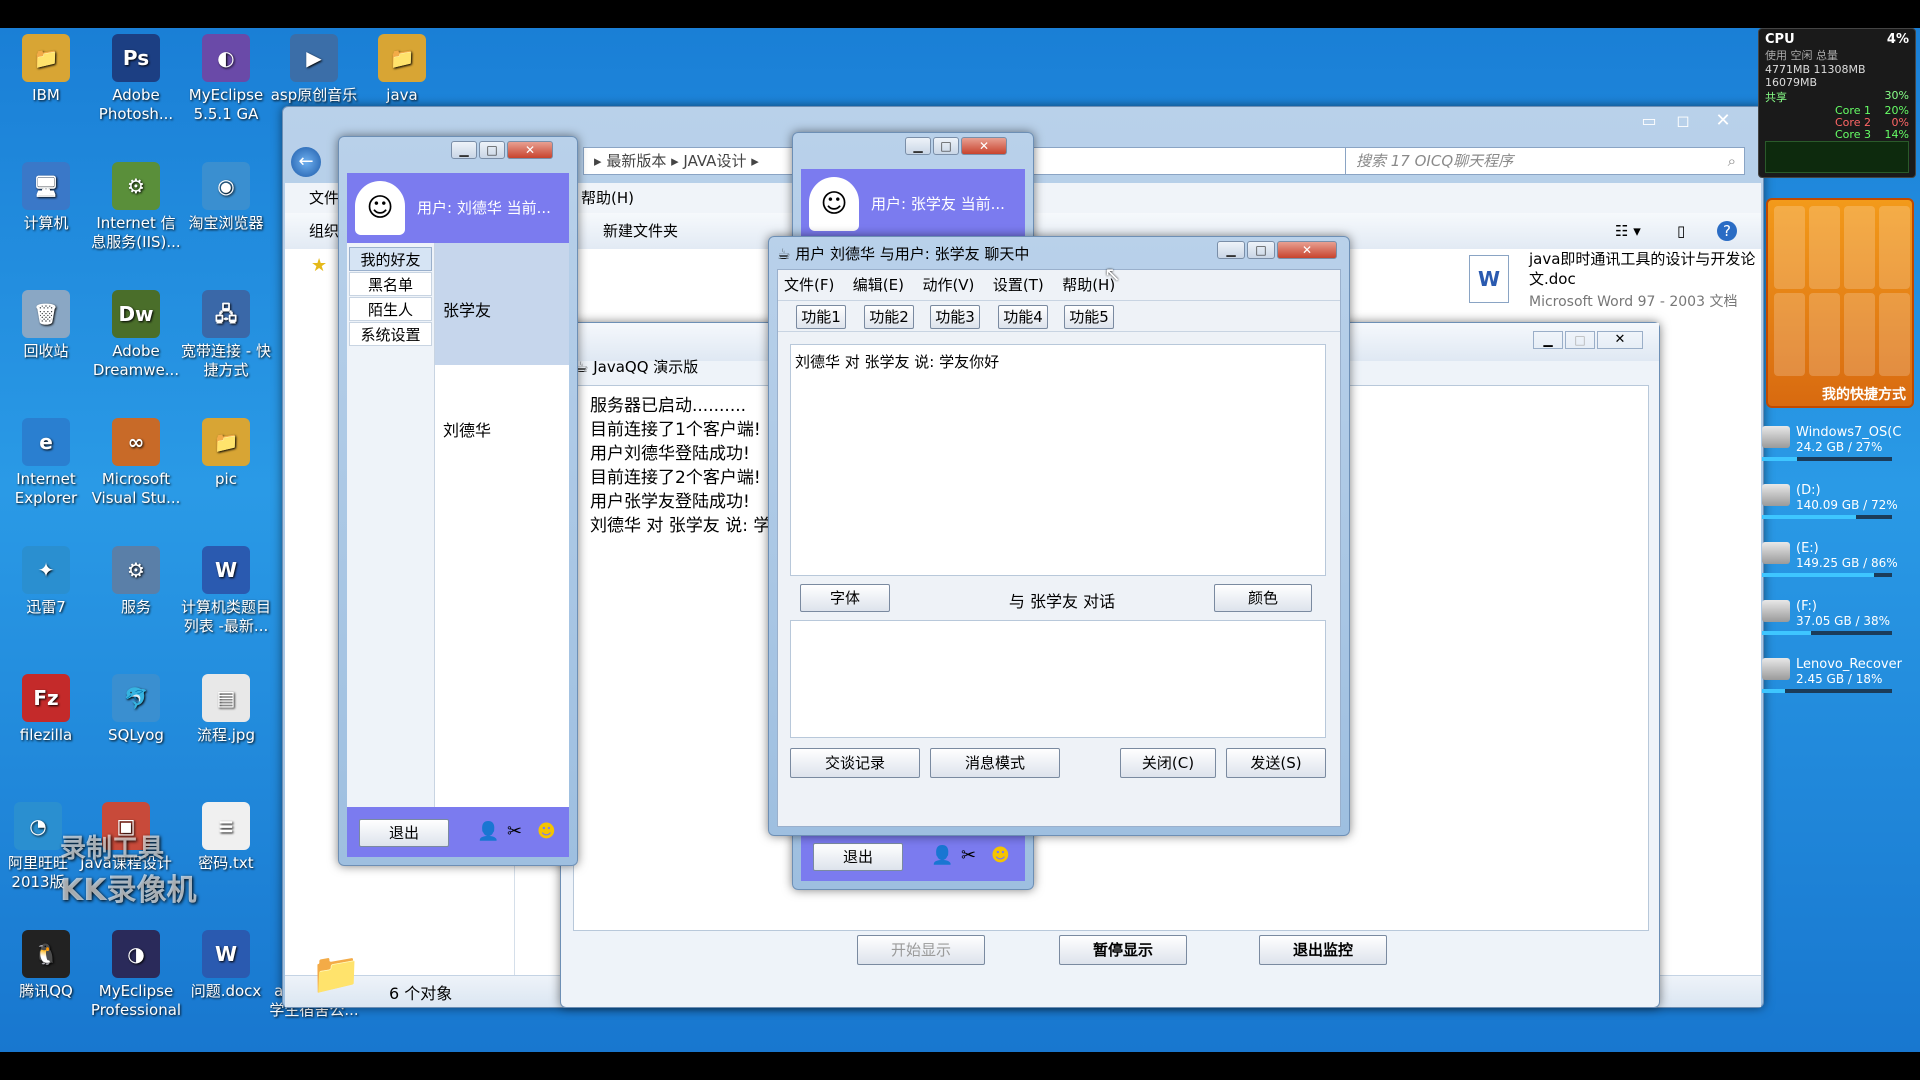  I want to click on menu-help: 帮助(H), so click(607, 198).